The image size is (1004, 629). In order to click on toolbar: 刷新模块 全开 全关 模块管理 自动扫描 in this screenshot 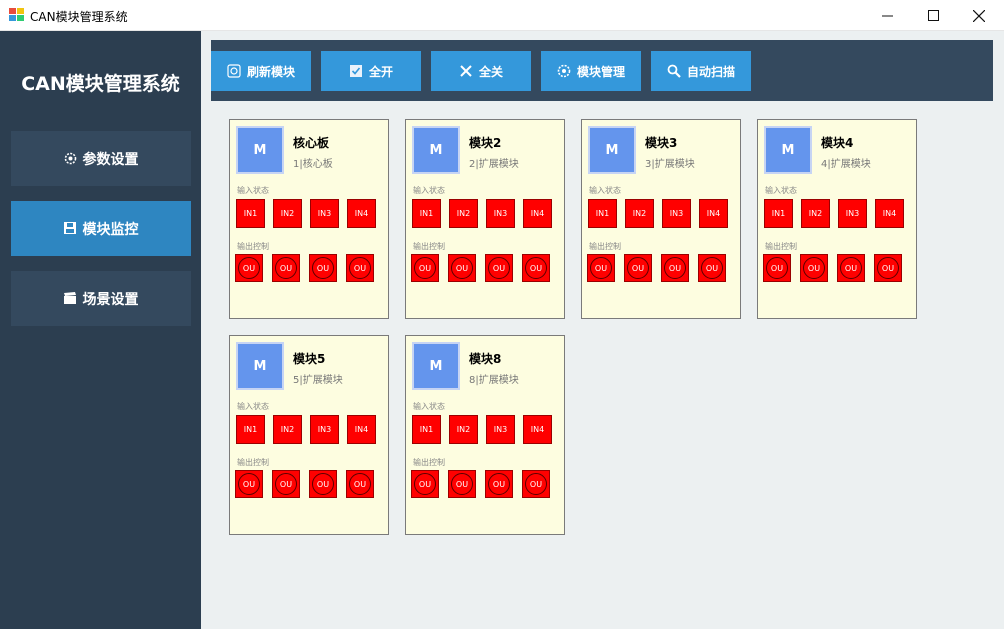, I will do `click(602, 70)`.